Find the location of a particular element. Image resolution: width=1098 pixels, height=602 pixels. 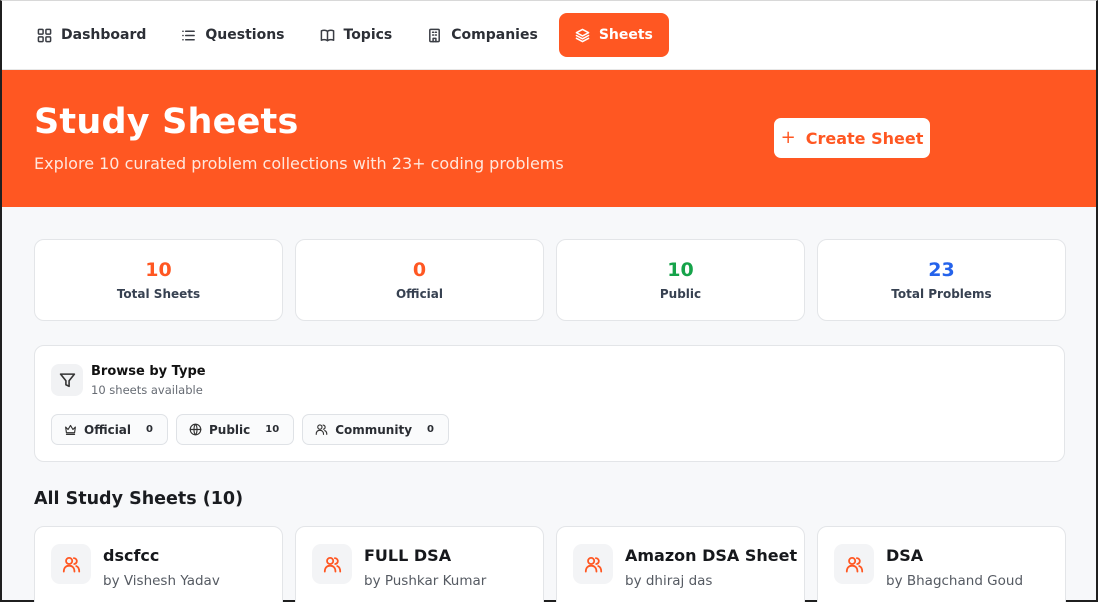

sheet-title: DSA is located at coordinates (905, 555).